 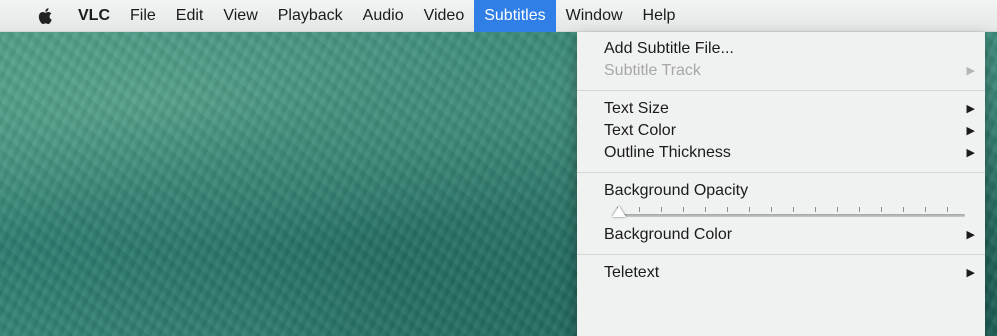 I want to click on outline-thickness-item: Outline Thickness ▶, so click(x=781, y=153).